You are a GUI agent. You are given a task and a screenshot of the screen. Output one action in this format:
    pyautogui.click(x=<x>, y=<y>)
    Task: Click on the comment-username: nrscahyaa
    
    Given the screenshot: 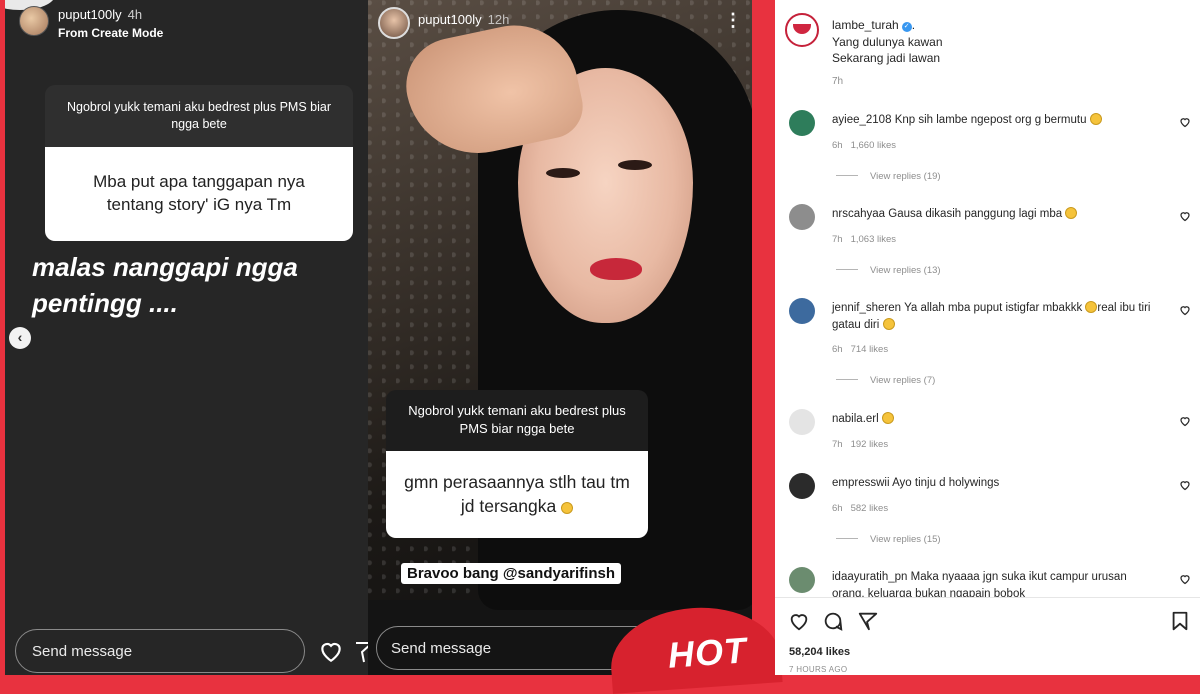 What is the action you would take?
    pyautogui.click(x=858, y=214)
    